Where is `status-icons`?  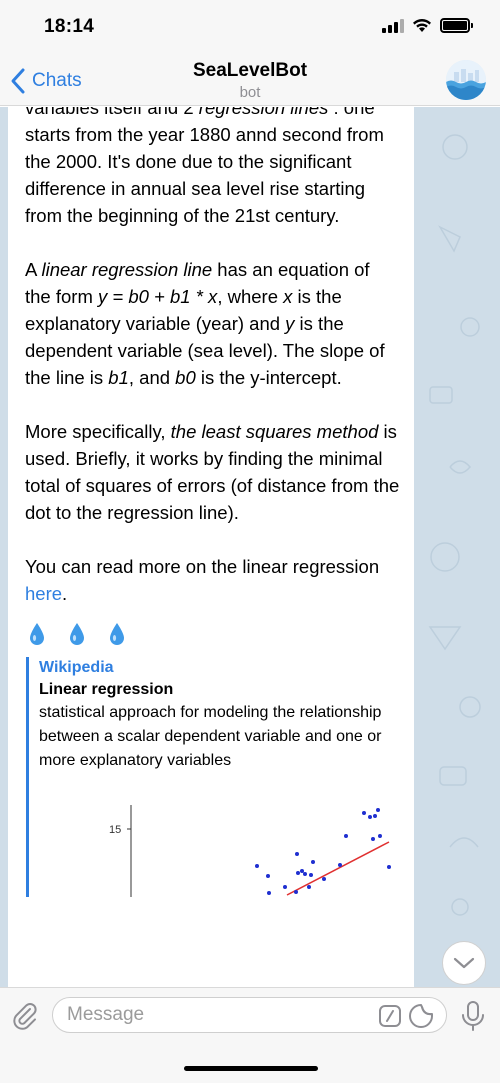 status-icons is located at coordinates (427, 25).